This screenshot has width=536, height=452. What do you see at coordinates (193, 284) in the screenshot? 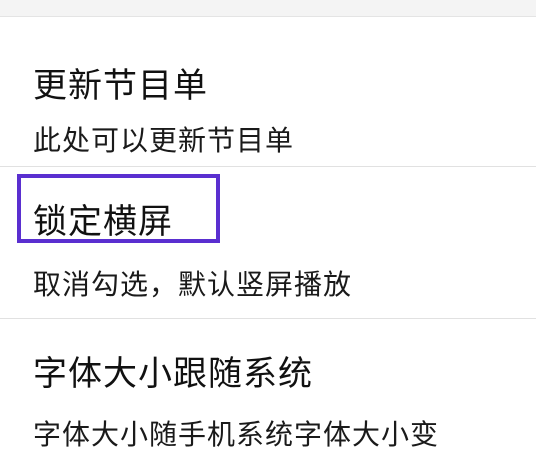
I see `setting-description: 取消勾选，默认竖屏播放` at bounding box center [193, 284].